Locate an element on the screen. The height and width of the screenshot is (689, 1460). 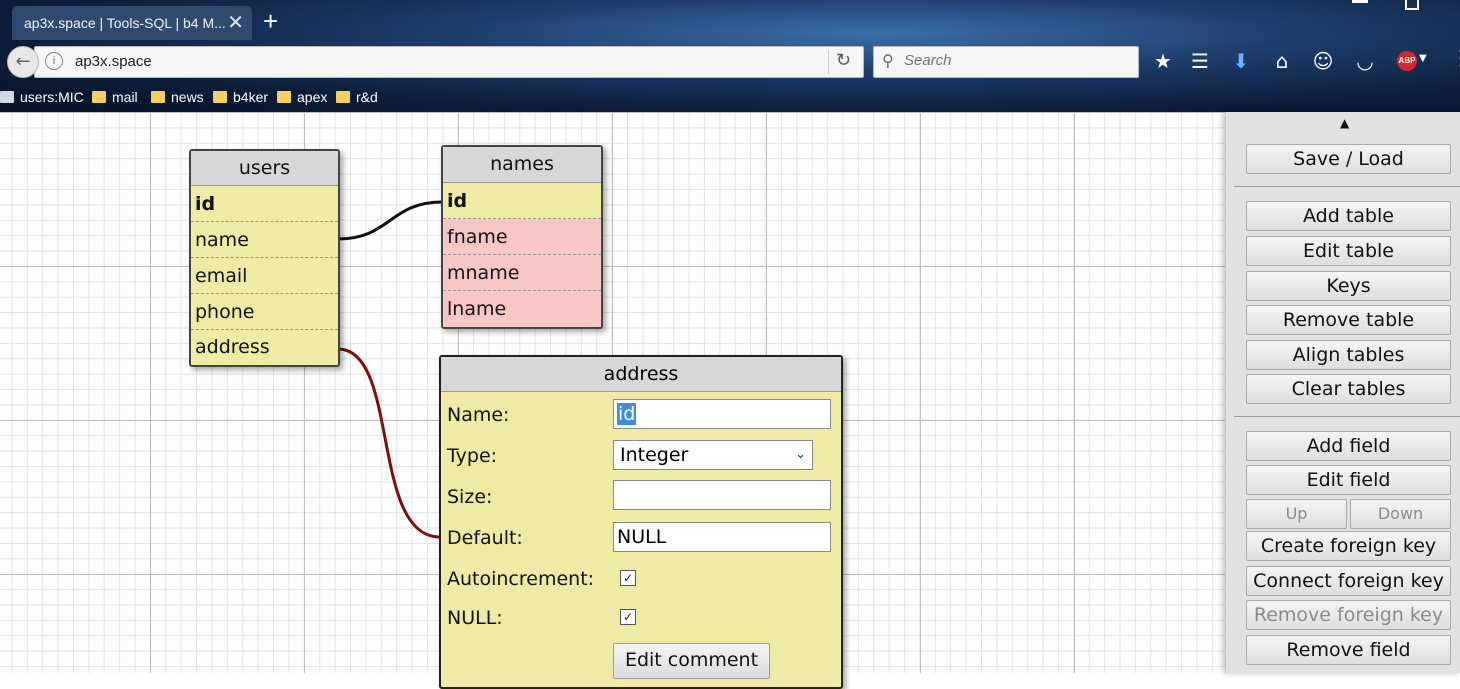
smiley-icon: ☺ is located at coordinates (1323, 61).